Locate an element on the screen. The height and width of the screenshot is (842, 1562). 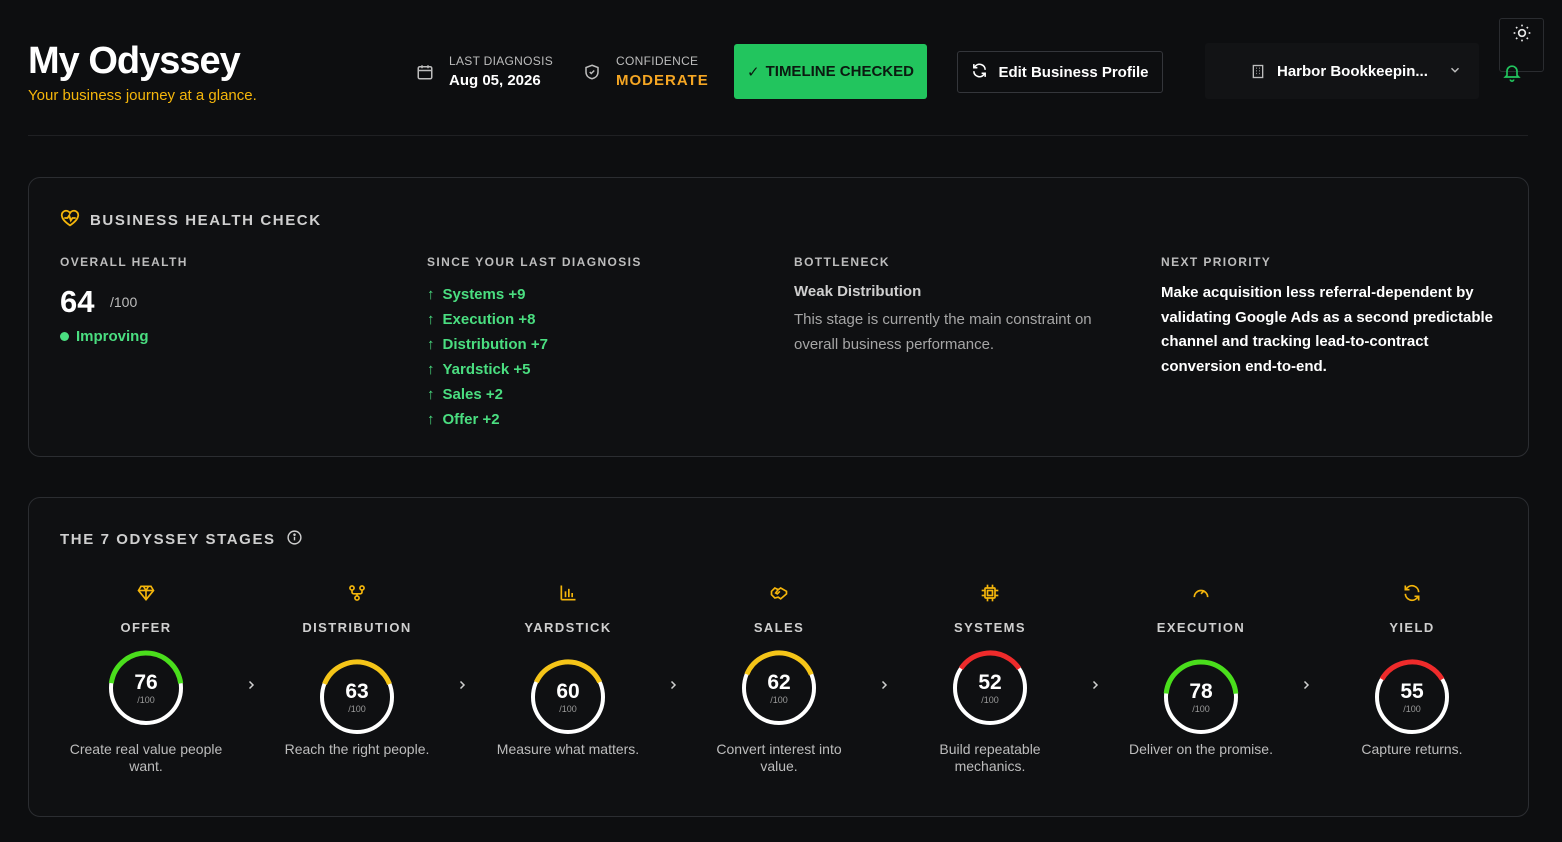
confidence: CONFIDENCE MODERATE is located at coordinates (645, 71).